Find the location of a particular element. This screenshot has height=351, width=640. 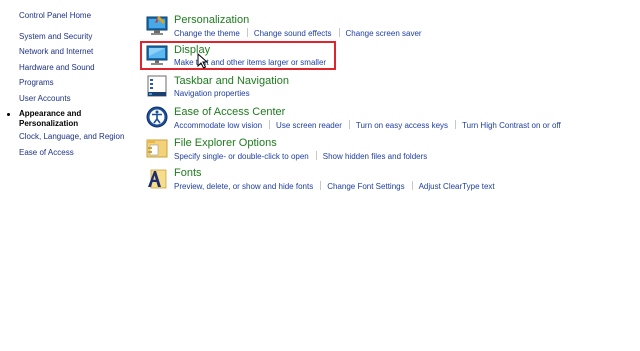

easy-access-keys-link: Turn on easy access keys is located at coordinates (402, 125).